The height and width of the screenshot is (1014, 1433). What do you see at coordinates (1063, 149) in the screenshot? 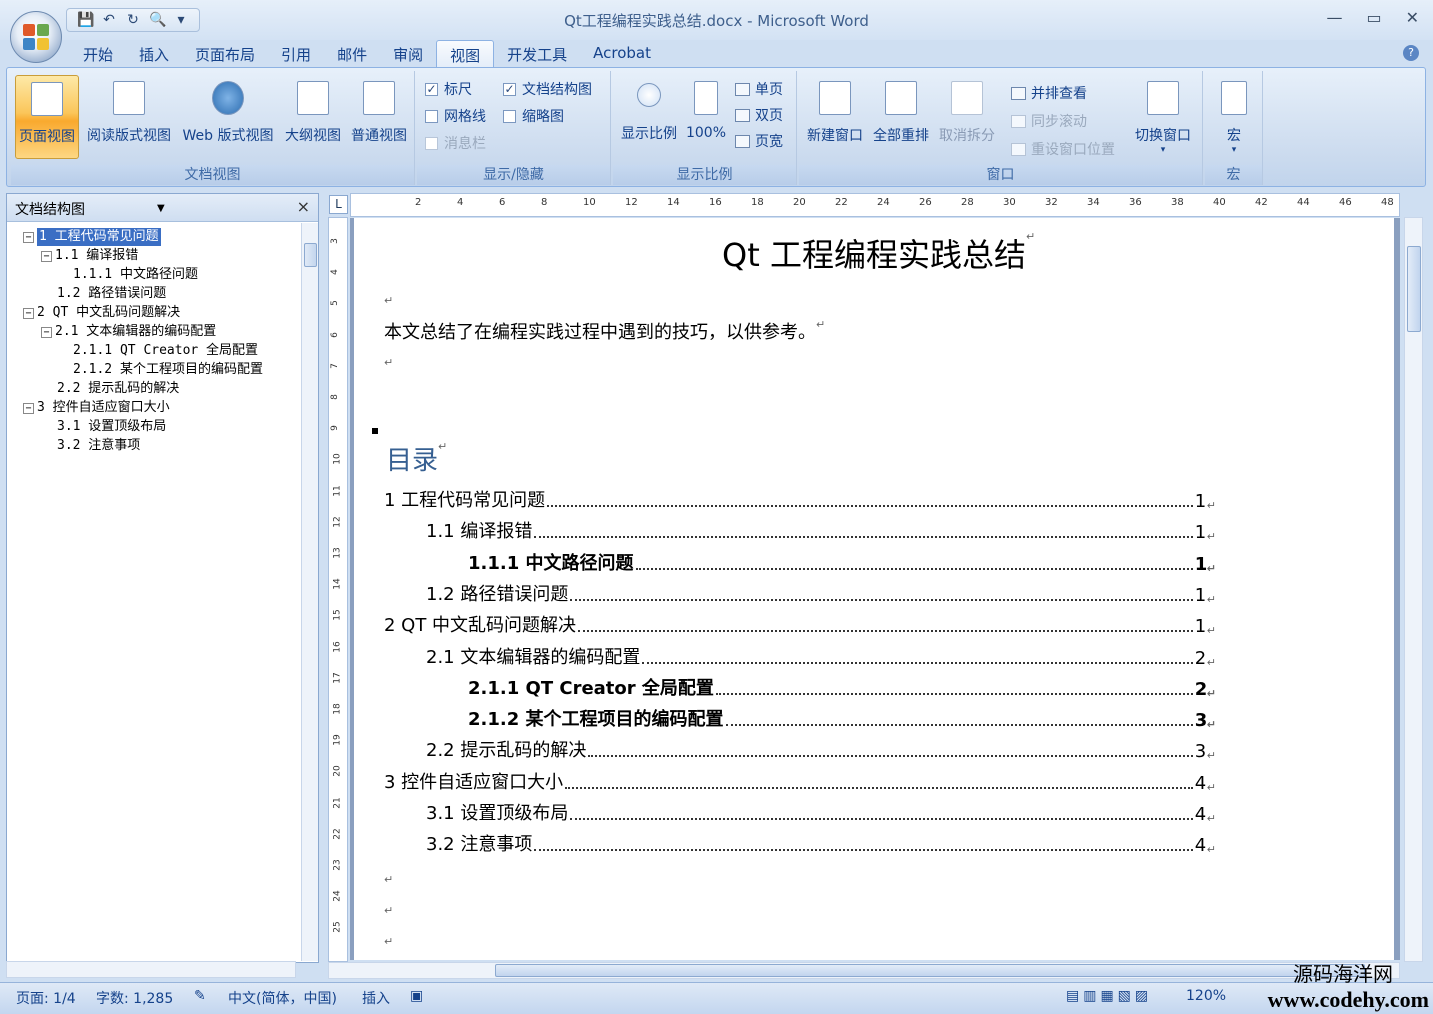
I see `reset-window-position-button: 重设窗口位置` at bounding box center [1063, 149].